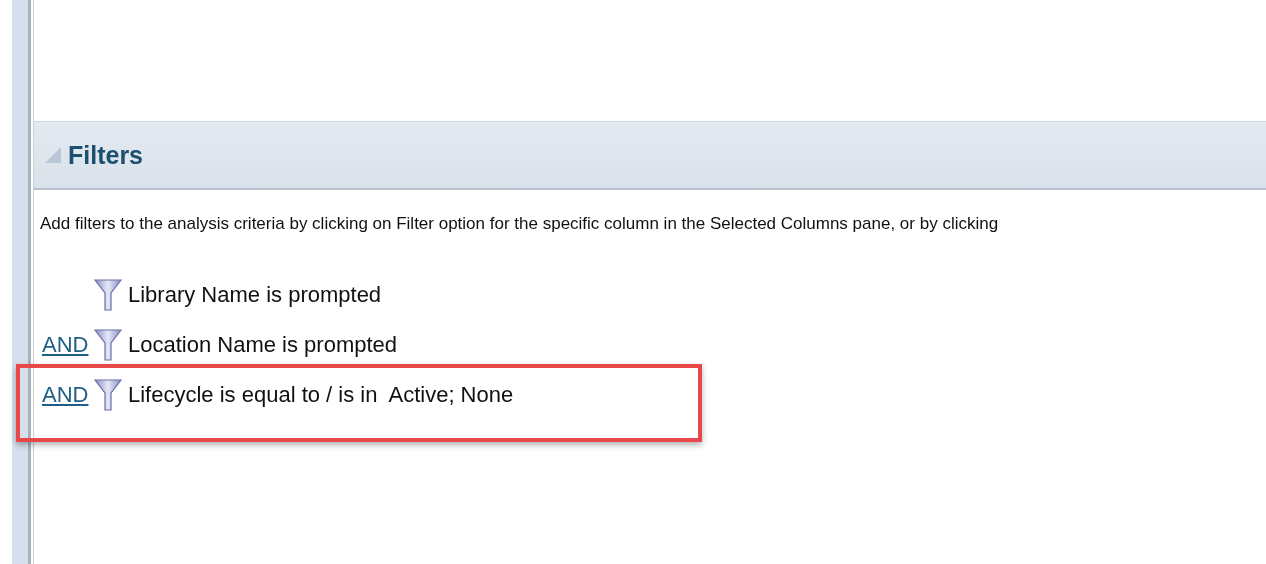  Describe the element at coordinates (255, 295) in the screenshot. I see `filter-text: Library Name is prompted` at that location.